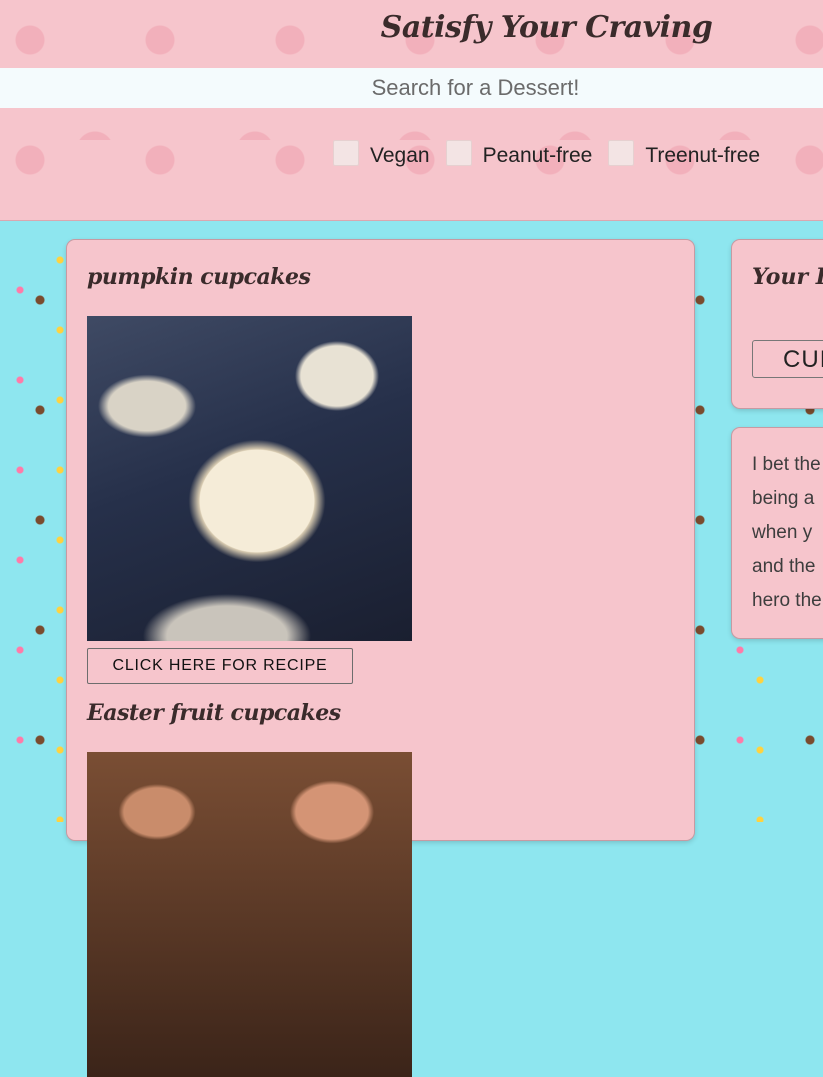 This screenshot has height=1077, width=823. Describe the element at coordinates (787, 277) in the screenshot. I see `side-panel-title: Your D` at that location.